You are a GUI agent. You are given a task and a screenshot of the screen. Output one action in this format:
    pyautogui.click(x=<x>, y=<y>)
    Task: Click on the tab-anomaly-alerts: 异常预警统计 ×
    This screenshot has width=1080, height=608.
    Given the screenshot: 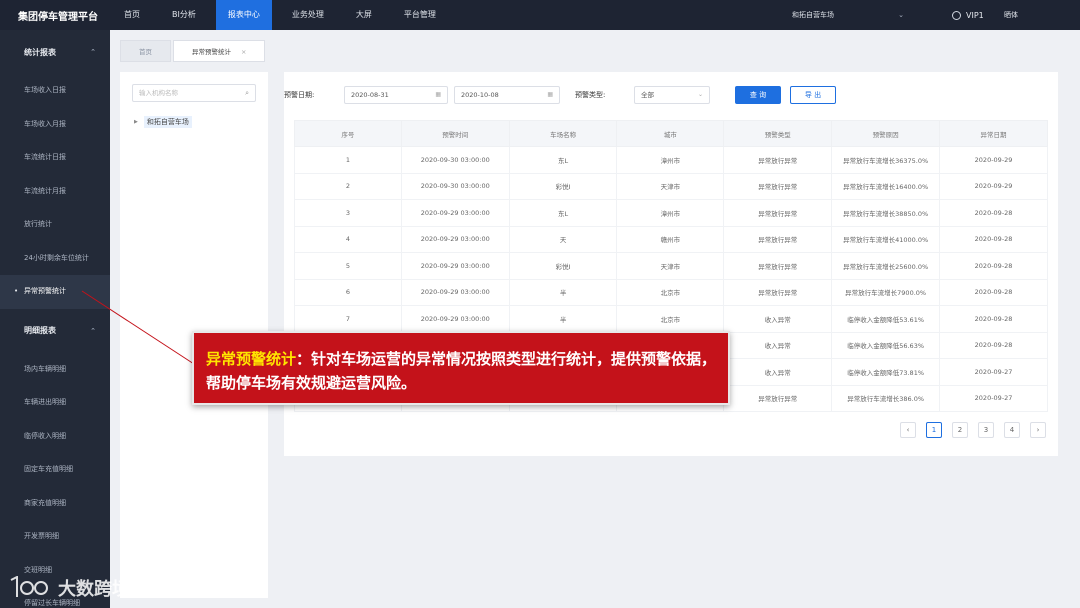 What is the action you would take?
    pyautogui.click(x=219, y=51)
    